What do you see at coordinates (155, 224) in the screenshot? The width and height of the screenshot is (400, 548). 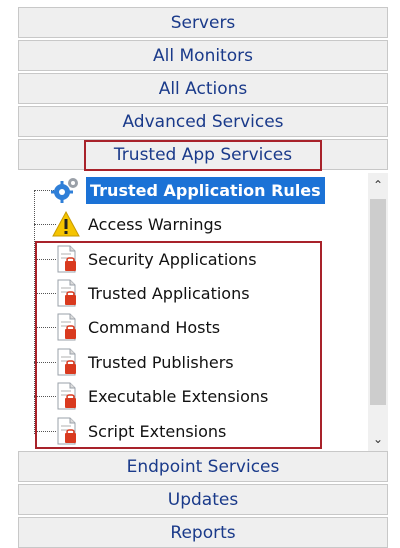 I see `tree-item-label: Access Warnings` at bounding box center [155, 224].